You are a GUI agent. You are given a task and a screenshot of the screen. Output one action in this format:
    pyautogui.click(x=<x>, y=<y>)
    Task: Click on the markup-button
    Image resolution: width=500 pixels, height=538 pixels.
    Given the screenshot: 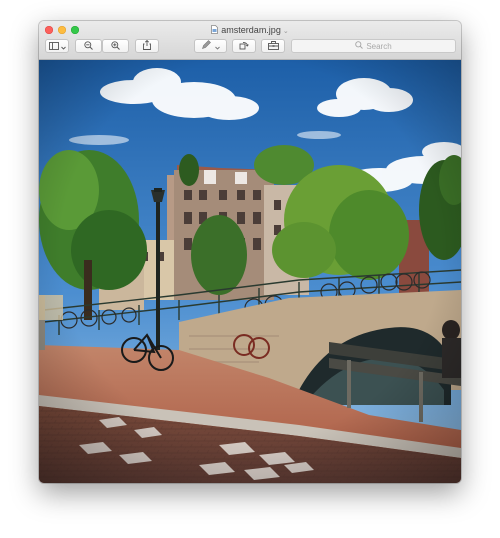 What is the action you would take?
    pyautogui.click(x=210, y=46)
    